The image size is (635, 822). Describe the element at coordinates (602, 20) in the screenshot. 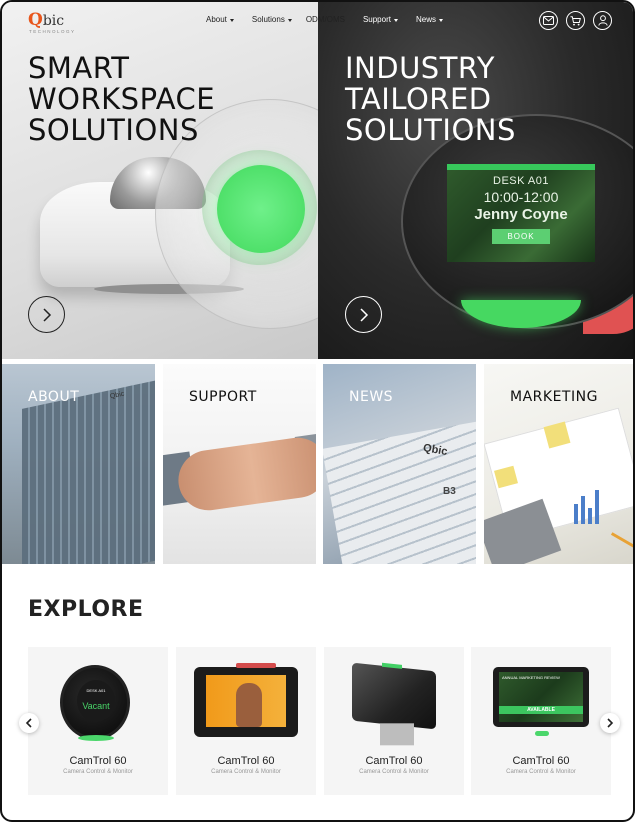

I see `user-icon` at that location.